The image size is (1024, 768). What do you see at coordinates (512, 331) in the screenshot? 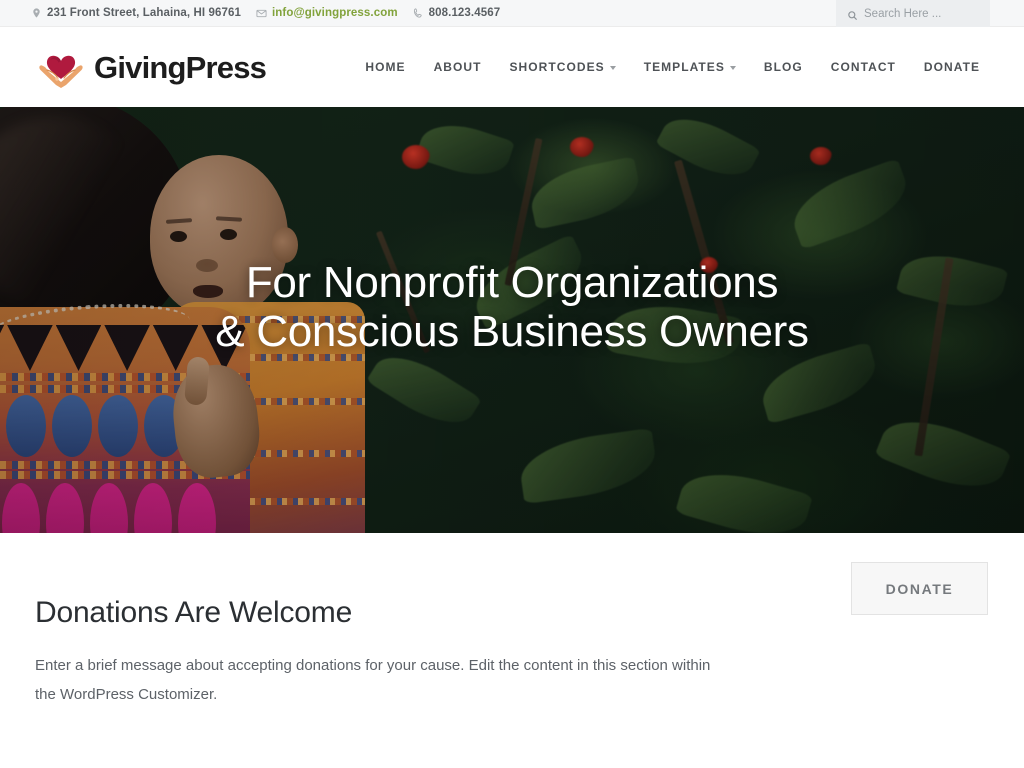
I see `hero-headline-line-2: & Conscious Business Owners` at bounding box center [512, 331].